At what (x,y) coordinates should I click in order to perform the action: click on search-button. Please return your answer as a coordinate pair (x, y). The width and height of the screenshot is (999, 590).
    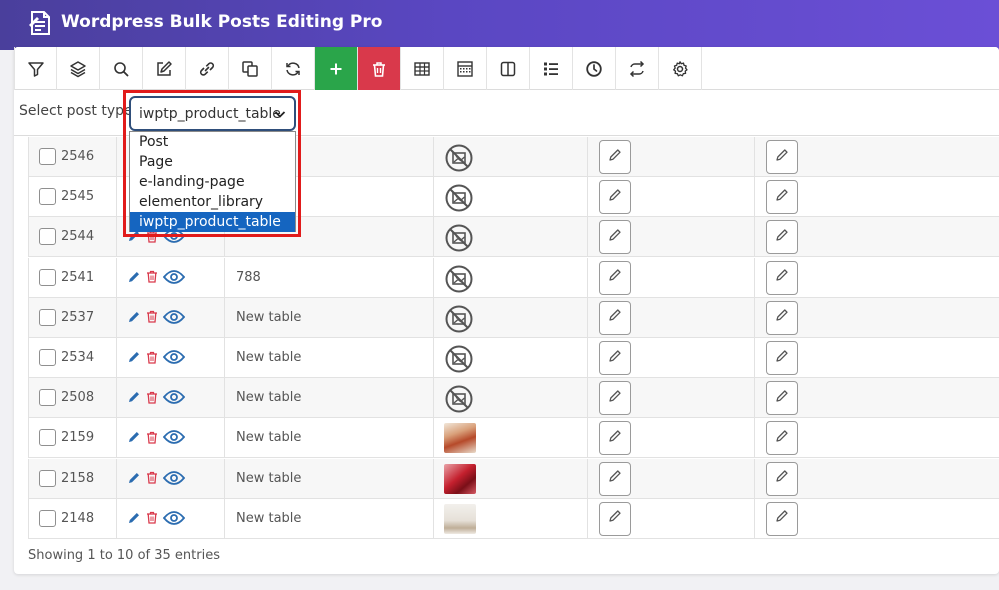
    Looking at the image, I should click on (121, 68).